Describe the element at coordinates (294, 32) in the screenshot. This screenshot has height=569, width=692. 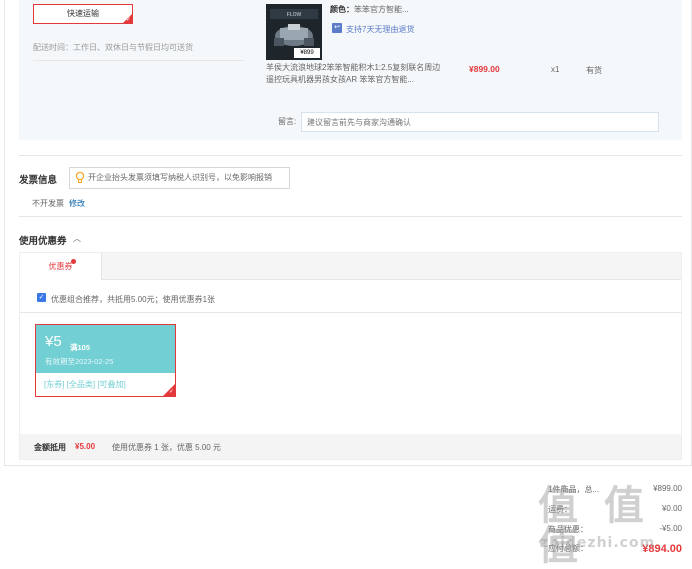
I see `product-thumbnail: FLOW ¥899` at that location.